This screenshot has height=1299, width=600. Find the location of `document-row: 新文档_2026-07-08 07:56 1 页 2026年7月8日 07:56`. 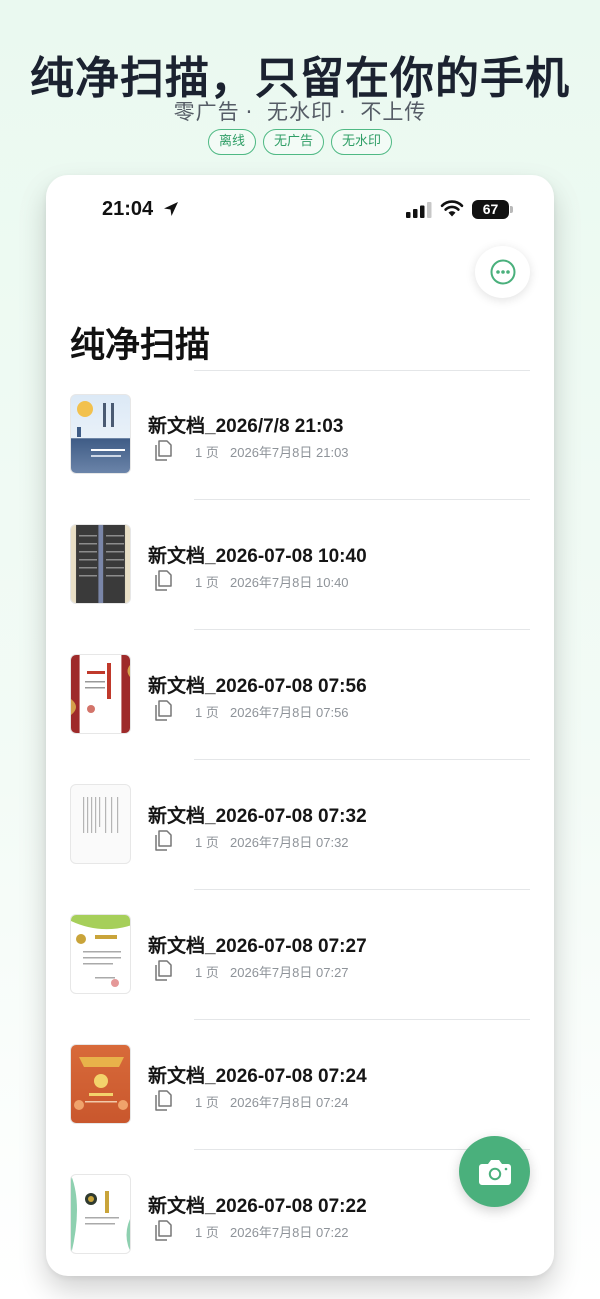

document-row: 新文档_2026-07-08 07:56 1 页 2026年7月8日 07:56 is located at coordinates (300, 695).